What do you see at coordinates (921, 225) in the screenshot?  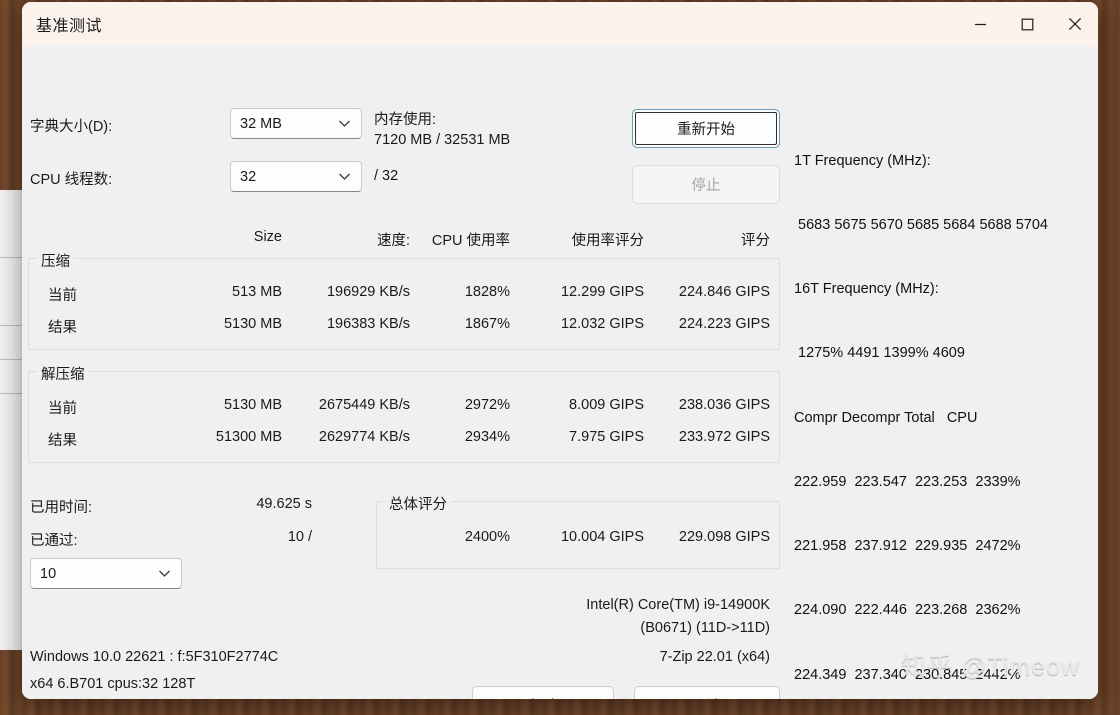 I see `log-line-1t-values: 5683 5675 5670 5685 5684 5688 5704` at bounding box center [921, 225].